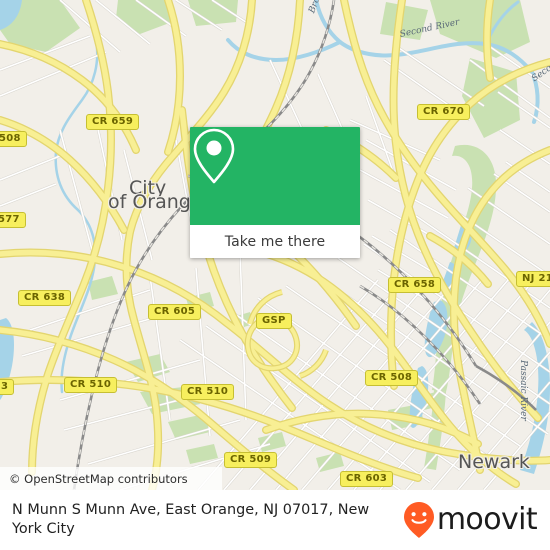 Image resolution: width=550 pixels, height=550 pixels. Describe the element at coordinates (367, 479) in the screenshot. I see `road-shield-cr-603: CR 603` at that location.